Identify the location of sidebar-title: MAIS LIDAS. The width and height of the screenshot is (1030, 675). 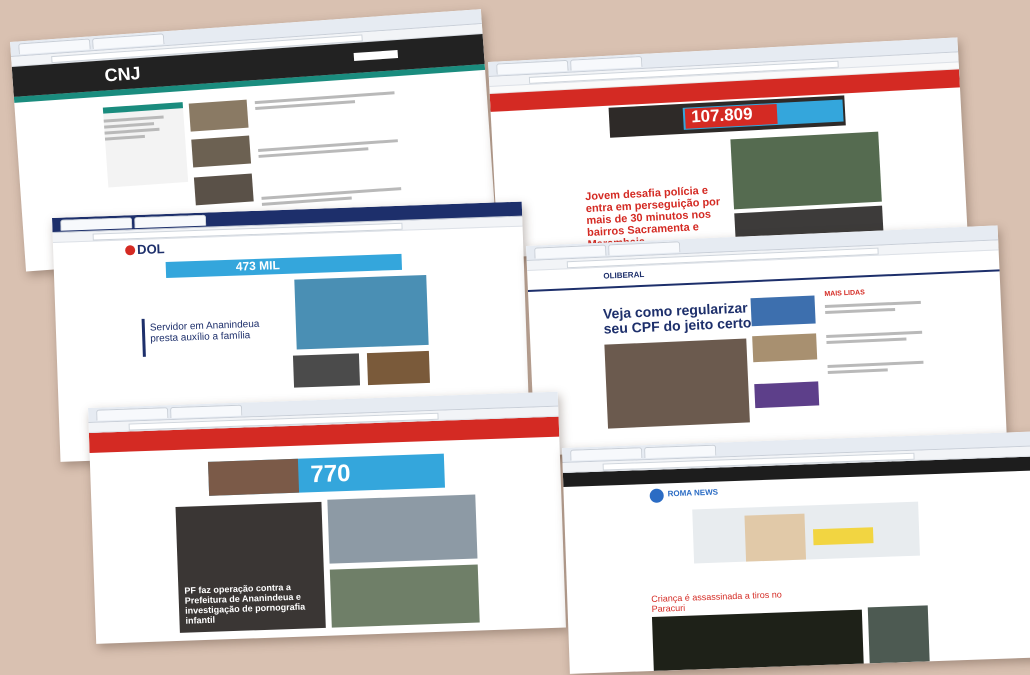
(844, 294).